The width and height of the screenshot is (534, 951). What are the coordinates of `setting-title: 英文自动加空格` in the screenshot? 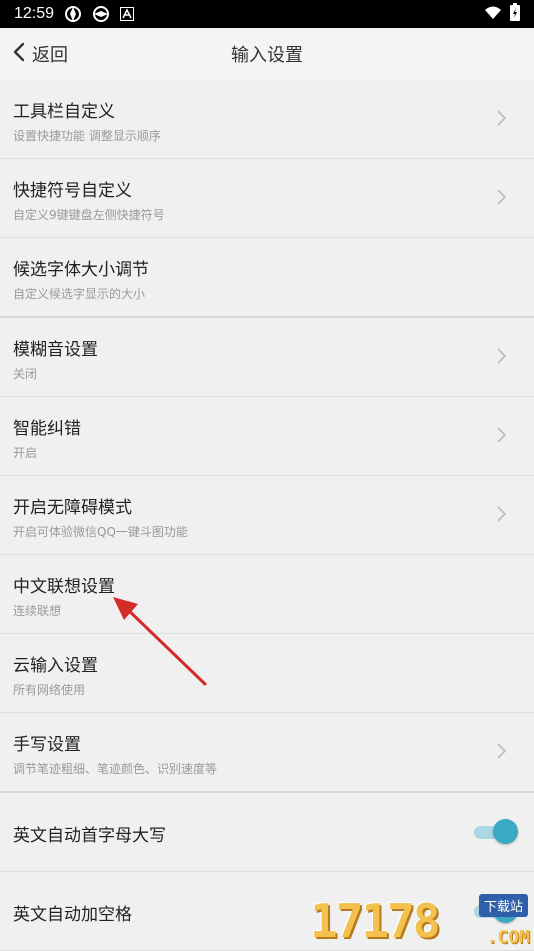 It's located at (72, 915).